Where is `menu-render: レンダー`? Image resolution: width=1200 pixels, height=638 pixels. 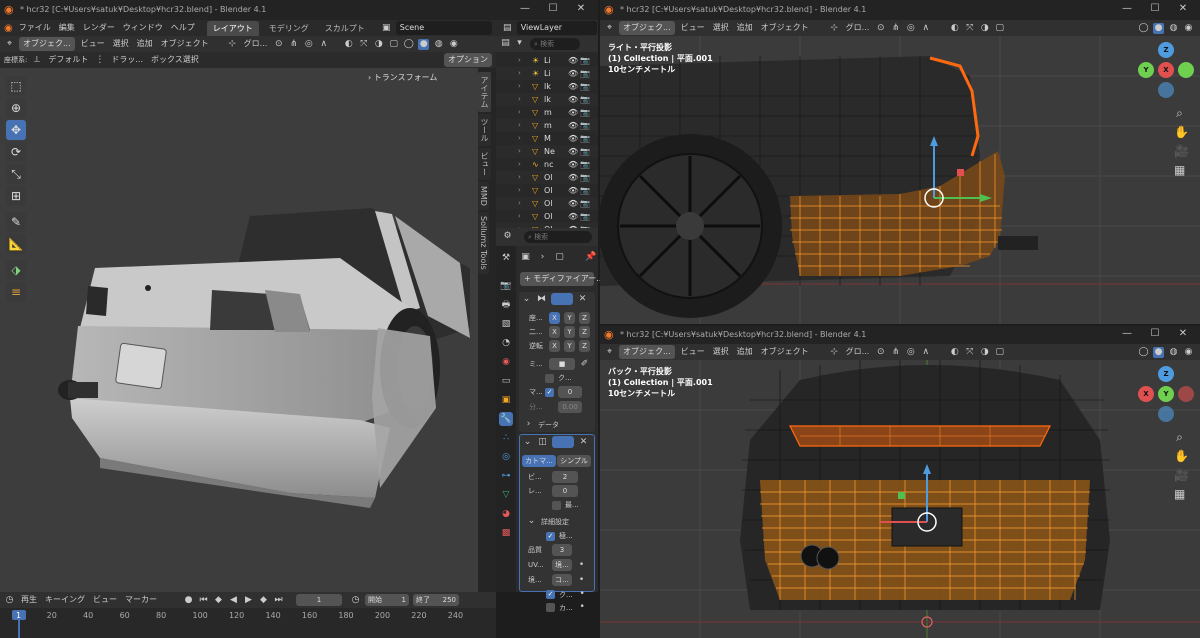 menu-render: レンダー is located at coordinates (99, 28).